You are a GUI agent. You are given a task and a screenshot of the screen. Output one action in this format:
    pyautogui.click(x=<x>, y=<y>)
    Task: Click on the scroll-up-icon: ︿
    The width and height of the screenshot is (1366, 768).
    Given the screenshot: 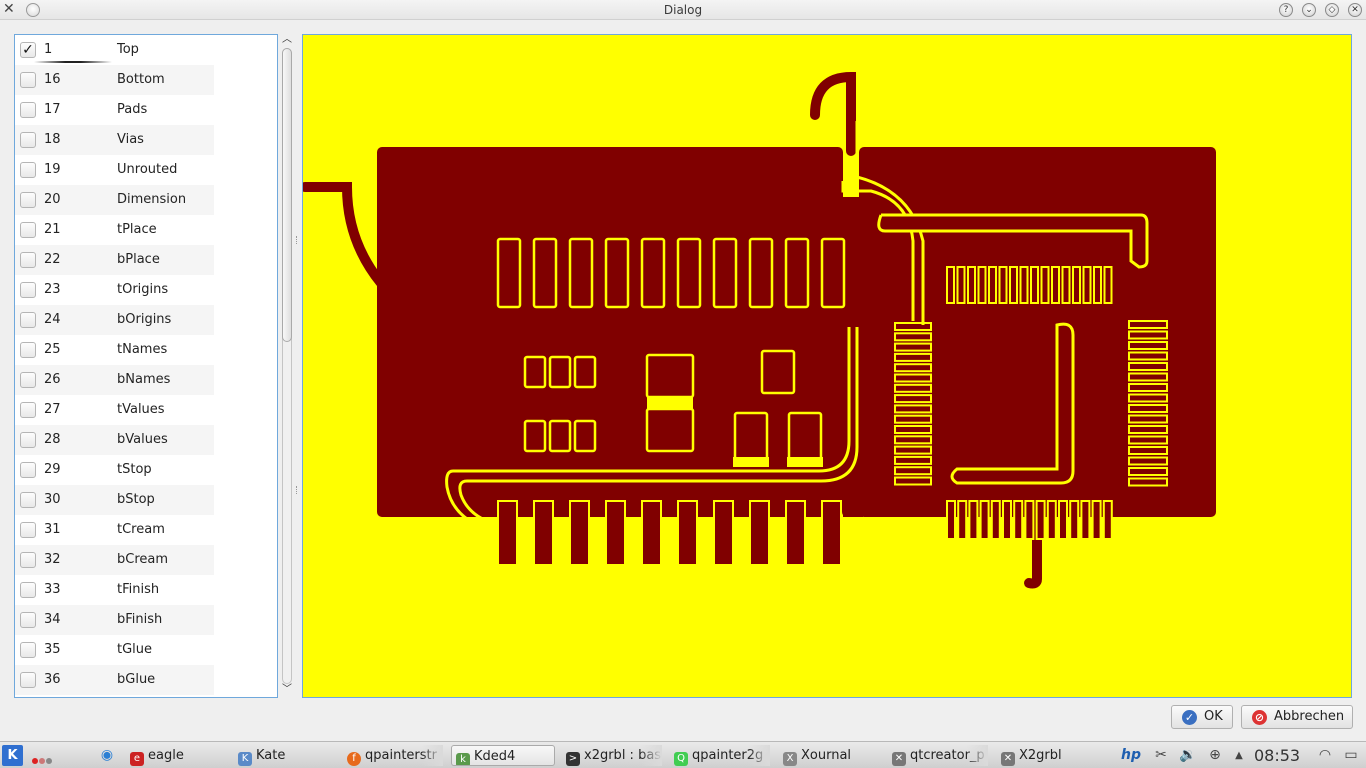 What is the action you would take?
    pyautogui.click(x=287, y=40)
    